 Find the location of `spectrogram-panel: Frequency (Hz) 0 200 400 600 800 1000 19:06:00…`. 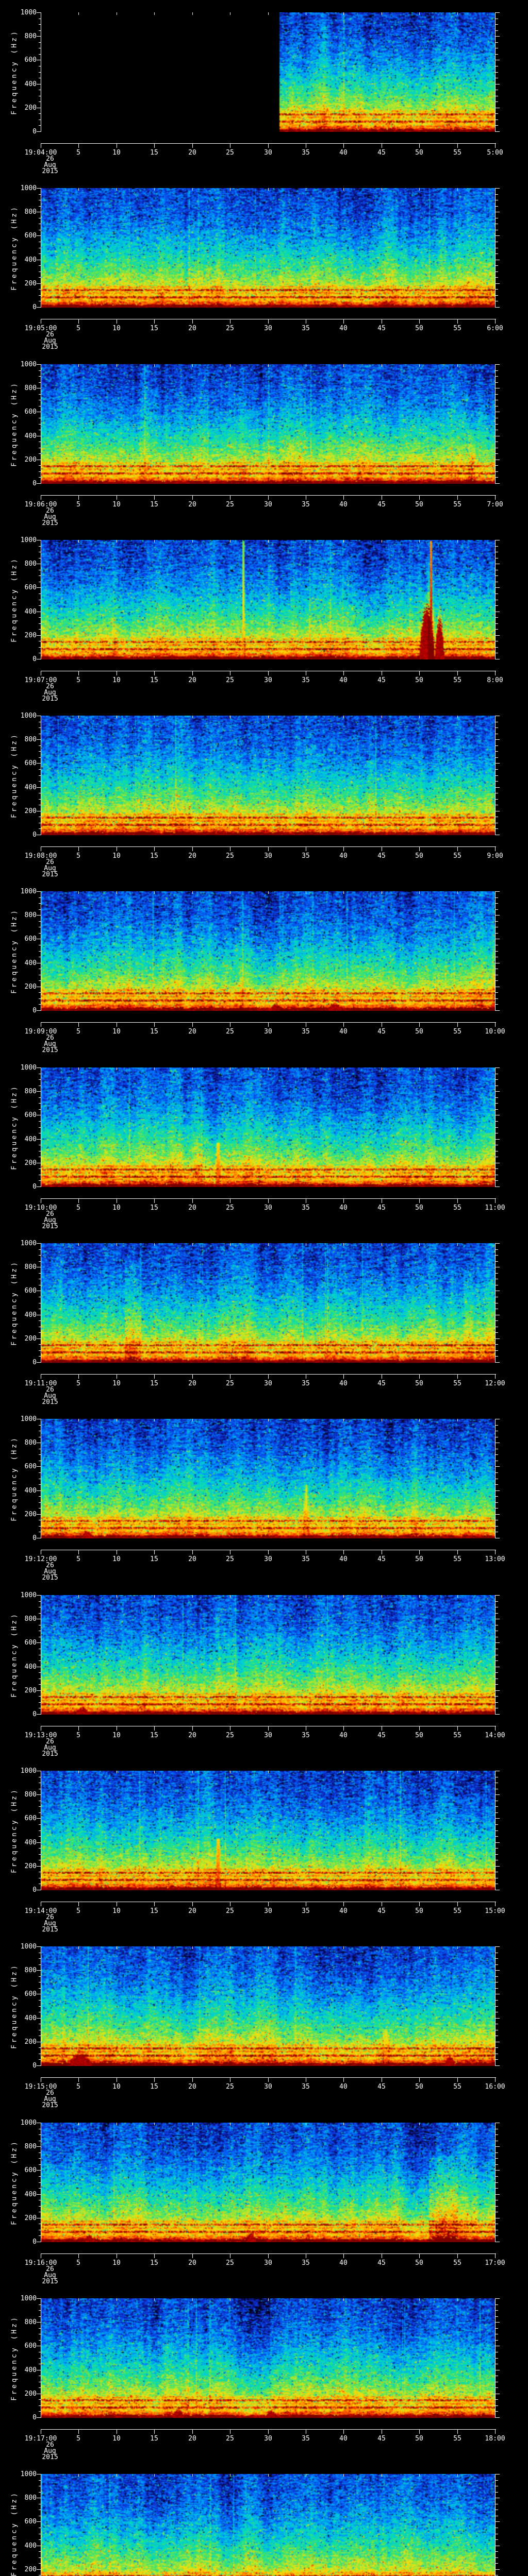

spectrogram-panel: Frequency (Hz) 0 200 400 600 800 1000 19:06:00… is located at coordinates (264, 440).